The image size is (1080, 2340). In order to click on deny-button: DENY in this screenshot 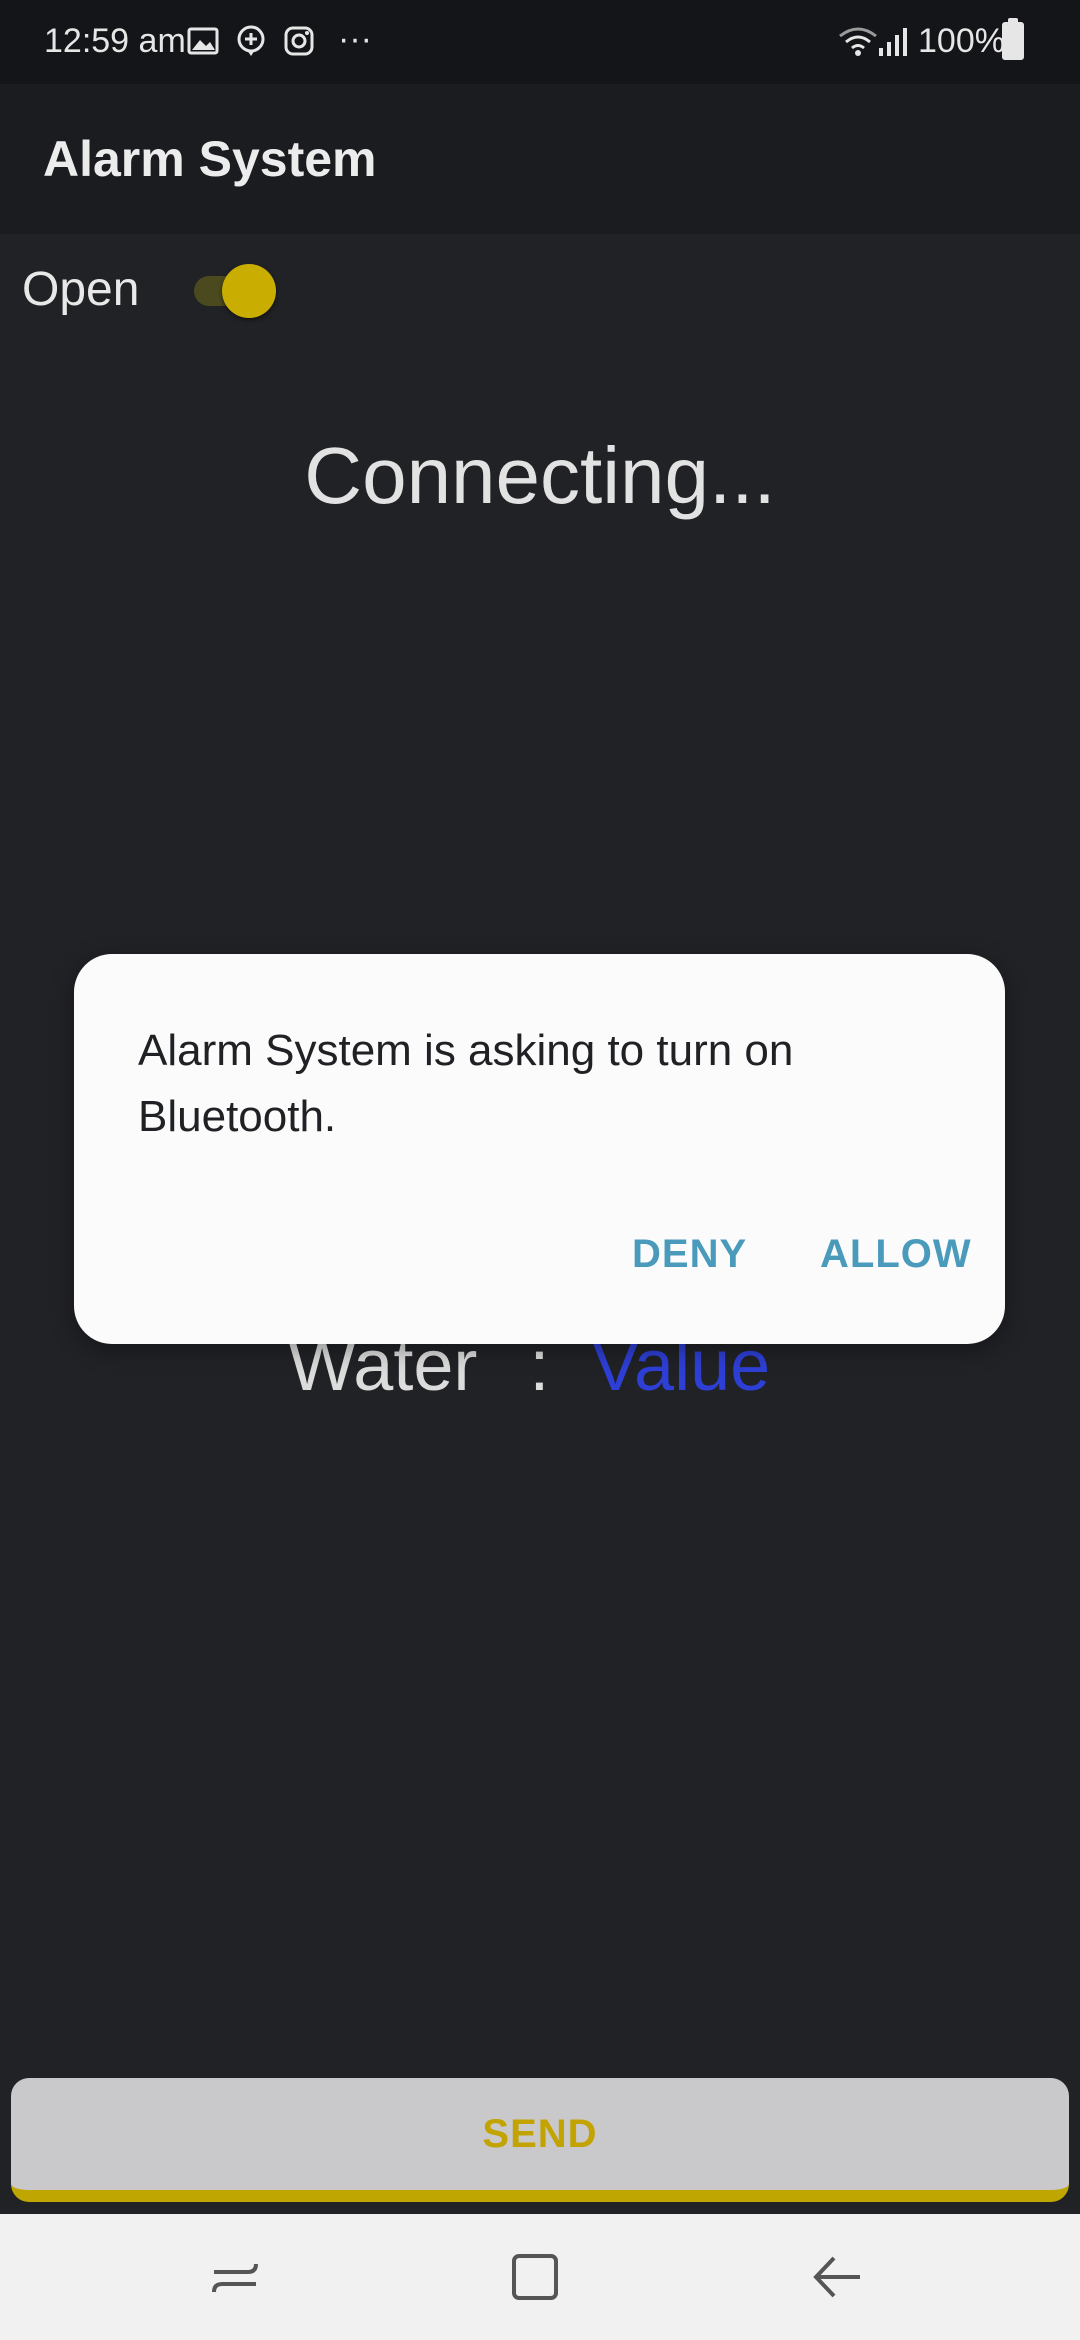, I will do `click(689, 1254)`.